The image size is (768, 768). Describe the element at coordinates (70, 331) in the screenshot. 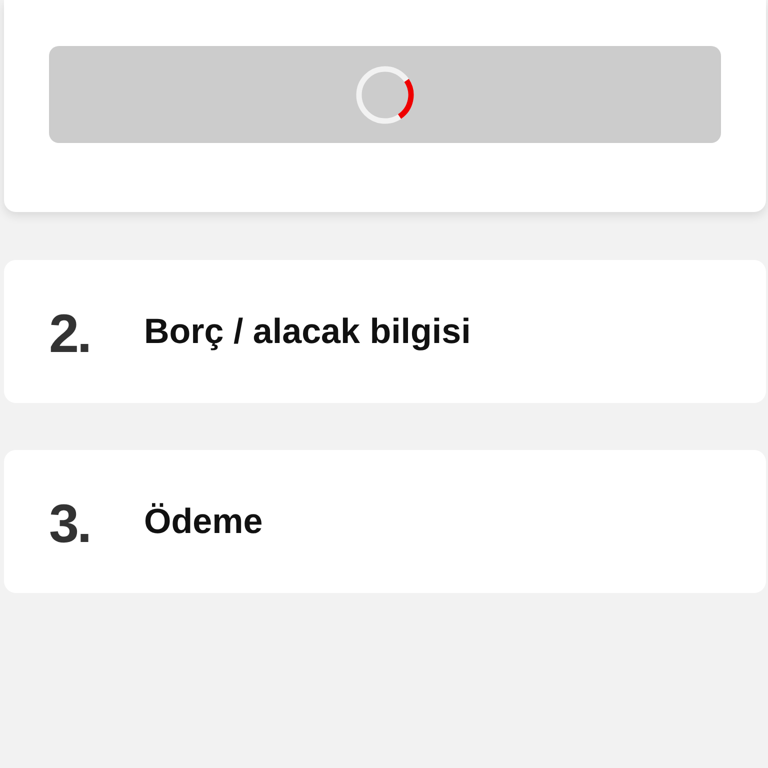

I see `step-number: 2.` at that location.